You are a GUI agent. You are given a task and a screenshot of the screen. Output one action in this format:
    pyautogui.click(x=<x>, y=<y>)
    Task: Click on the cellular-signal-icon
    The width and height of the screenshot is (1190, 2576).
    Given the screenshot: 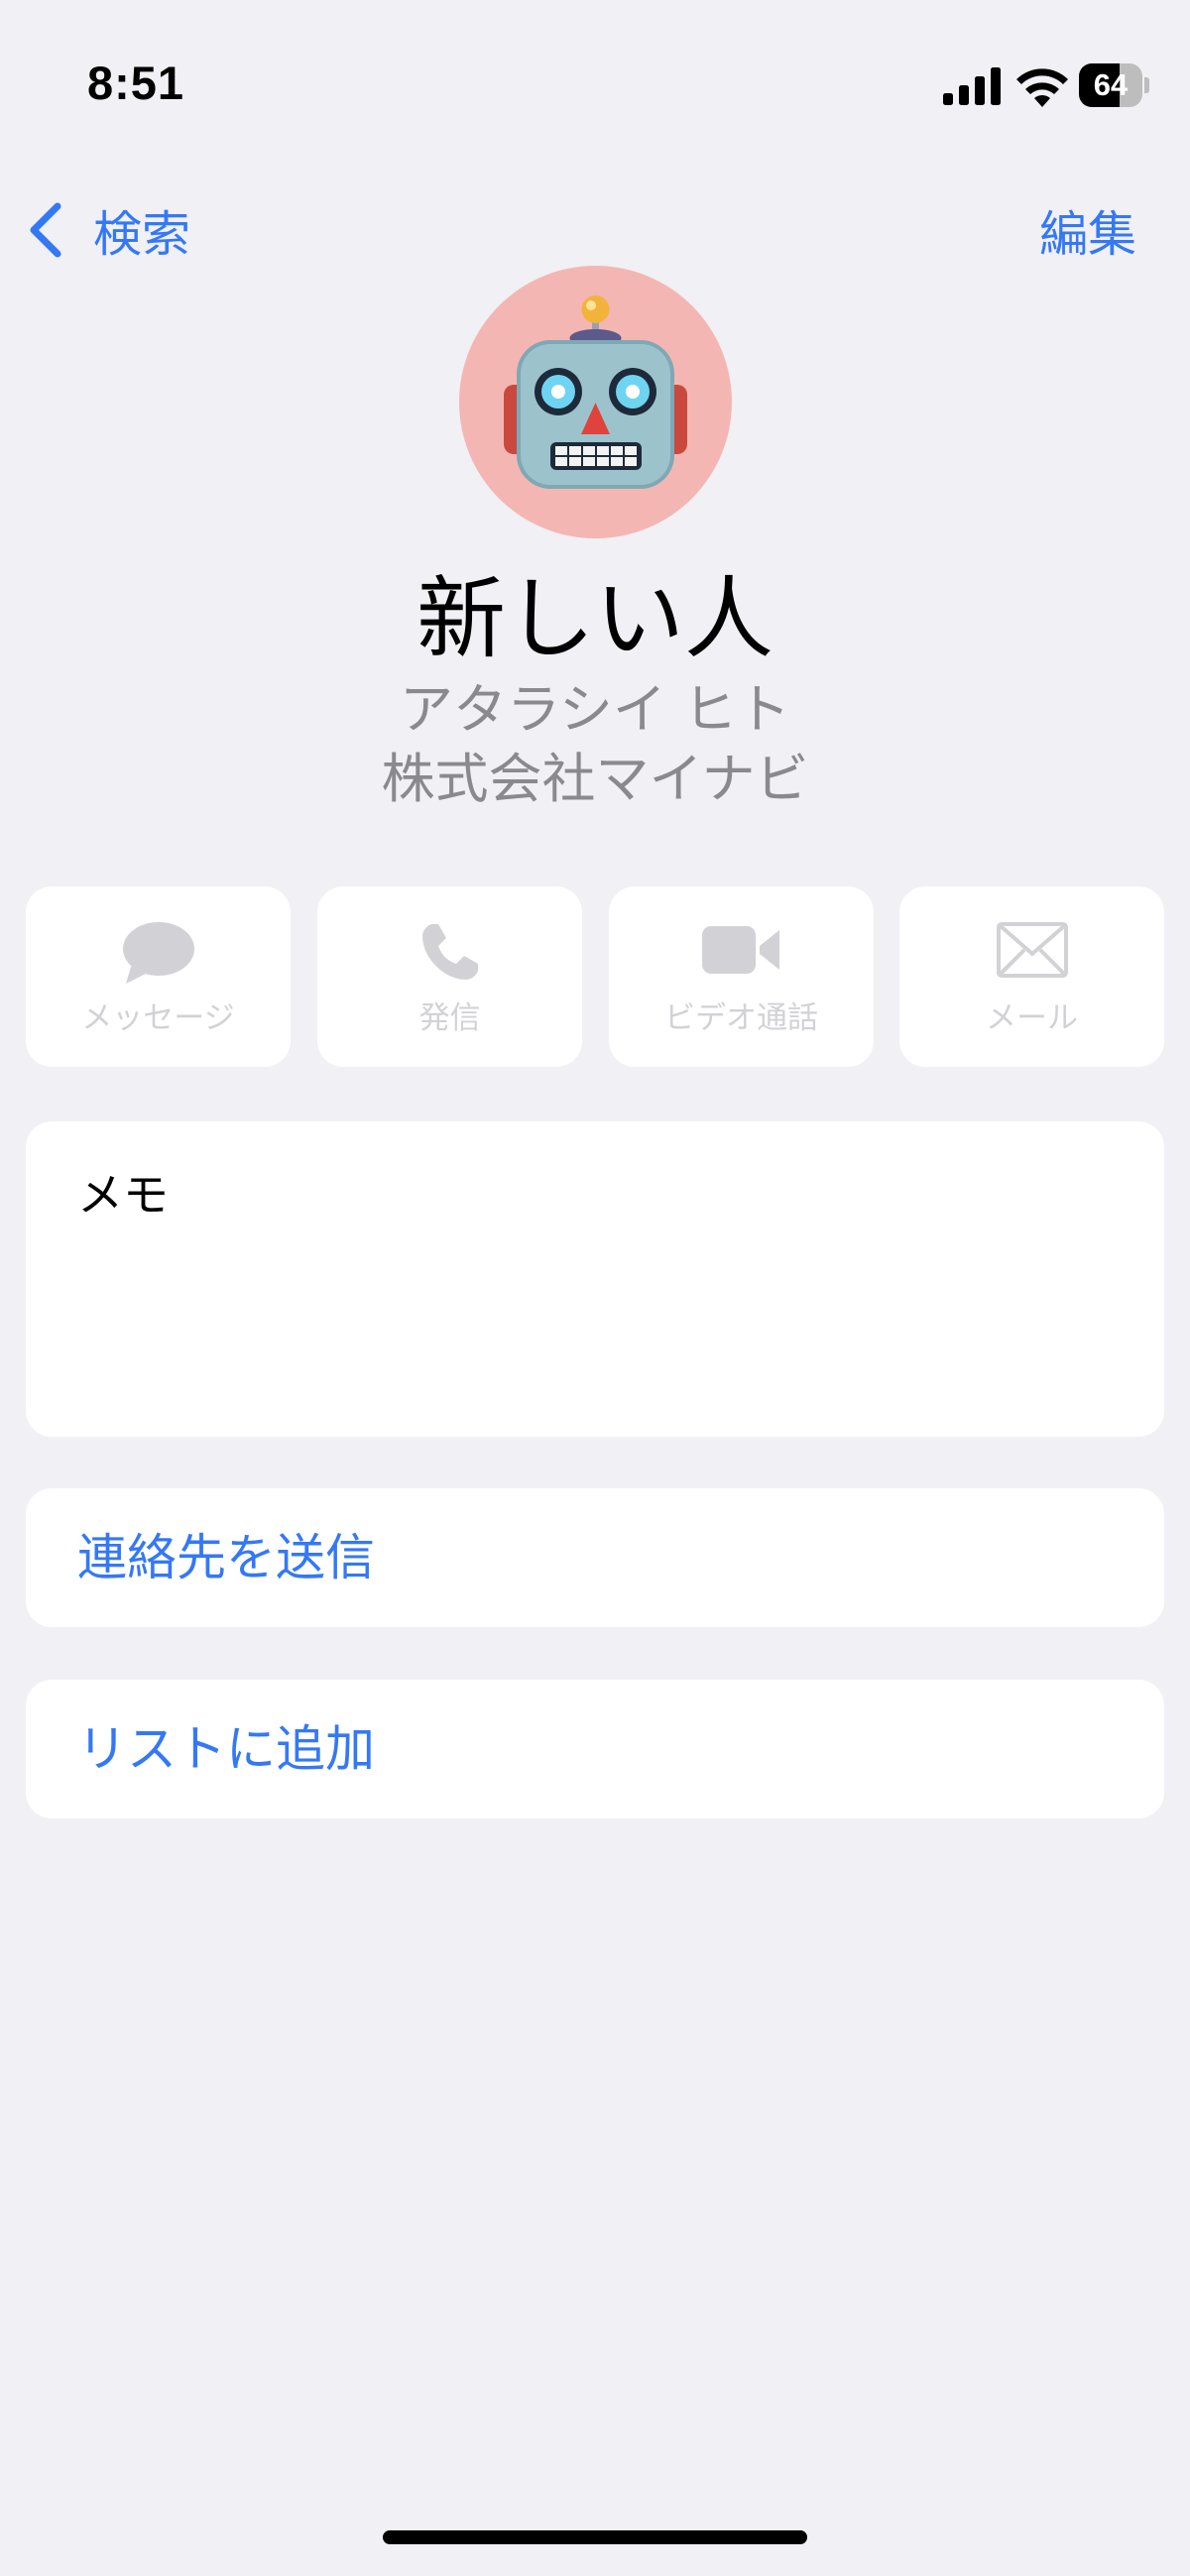 What is the action you would take?
    pyautogui.click(x=972, y=86)
    